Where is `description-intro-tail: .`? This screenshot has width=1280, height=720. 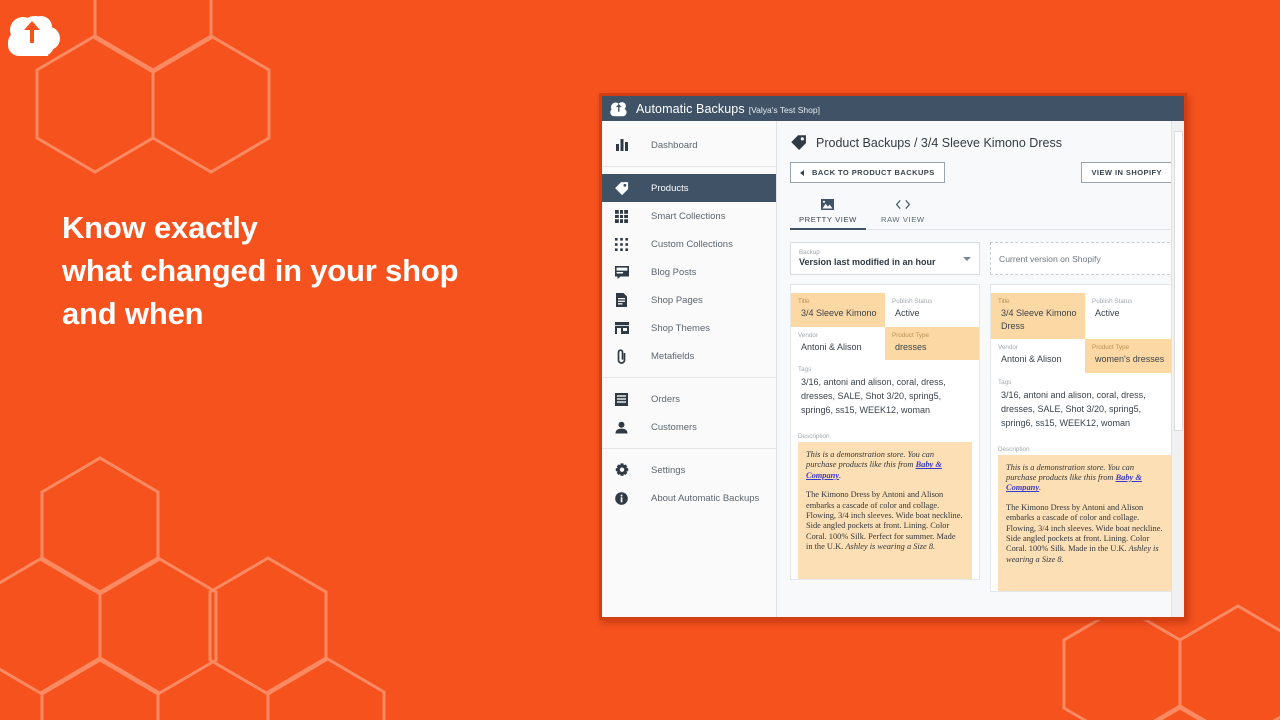
description-intro-tail: . is located at coordinates (1040, 488).